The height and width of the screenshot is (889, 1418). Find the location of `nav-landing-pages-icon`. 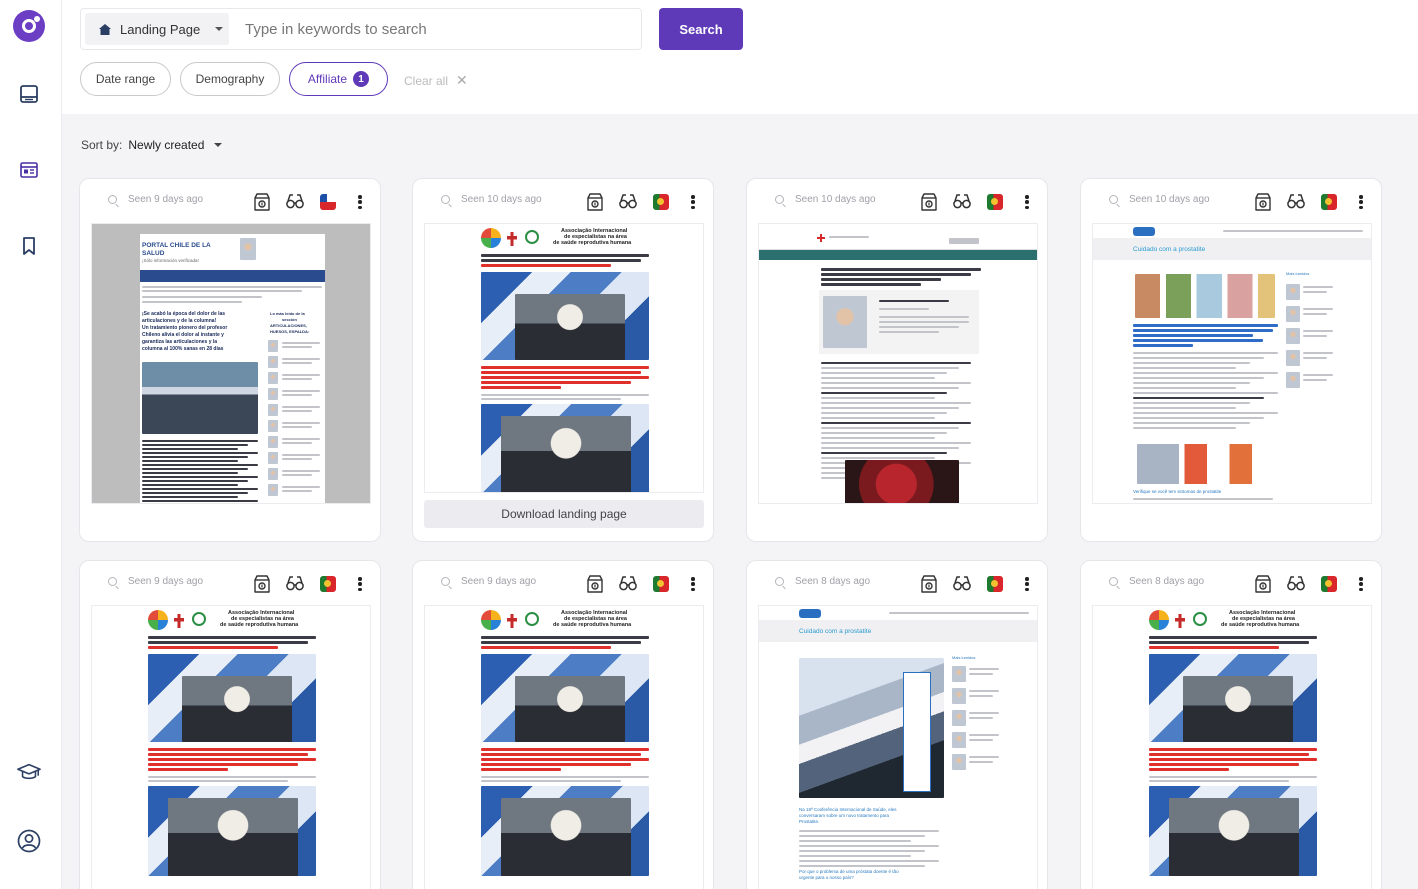

nav-landing-pages-icon is located at coordinates (29, 170).